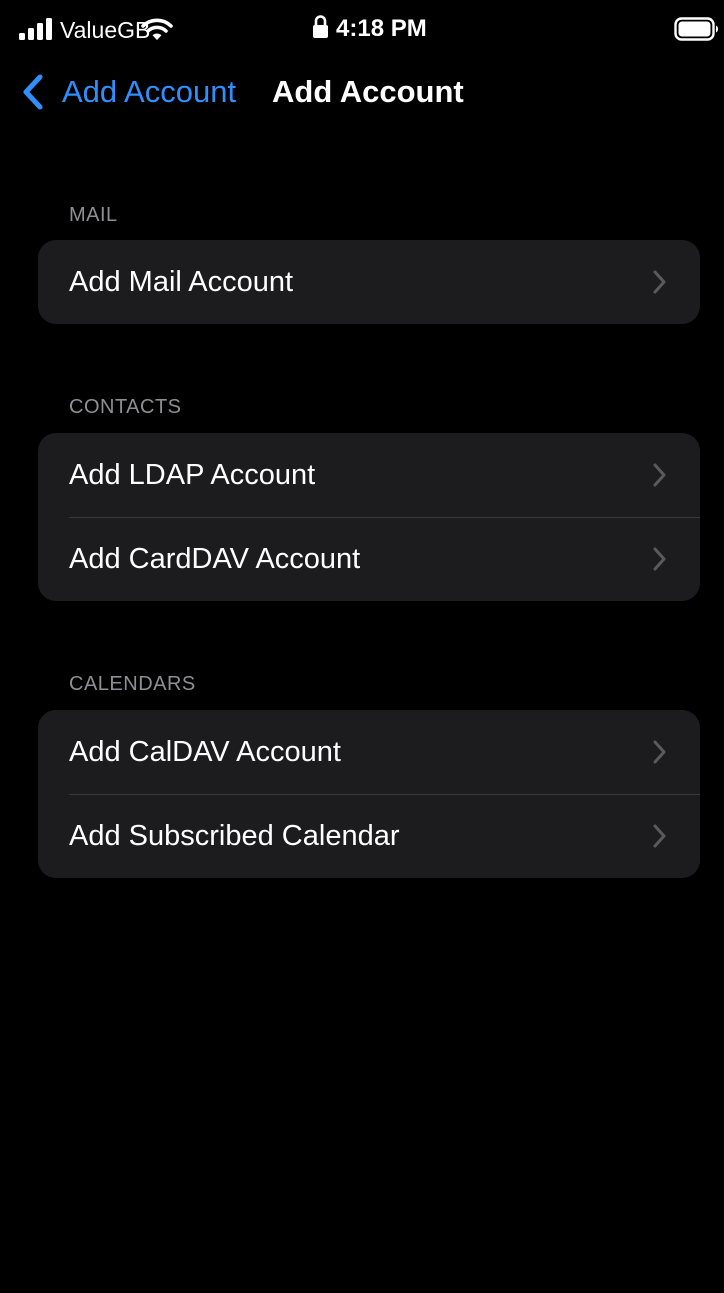 The image size is (724, 1293). Describe the element at coordinates (35, 29) in the screenshot. I see `signal-bars-icon` at that location.